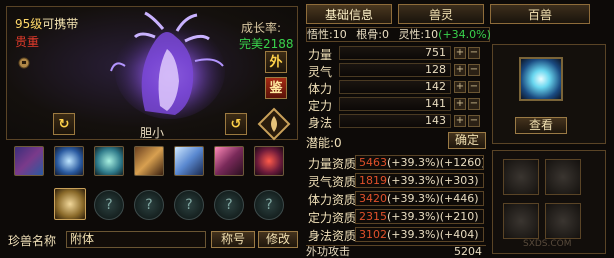 This screenshot has width=614, height=258. I want to click on confirm-button: 确定, so click(467, 140).